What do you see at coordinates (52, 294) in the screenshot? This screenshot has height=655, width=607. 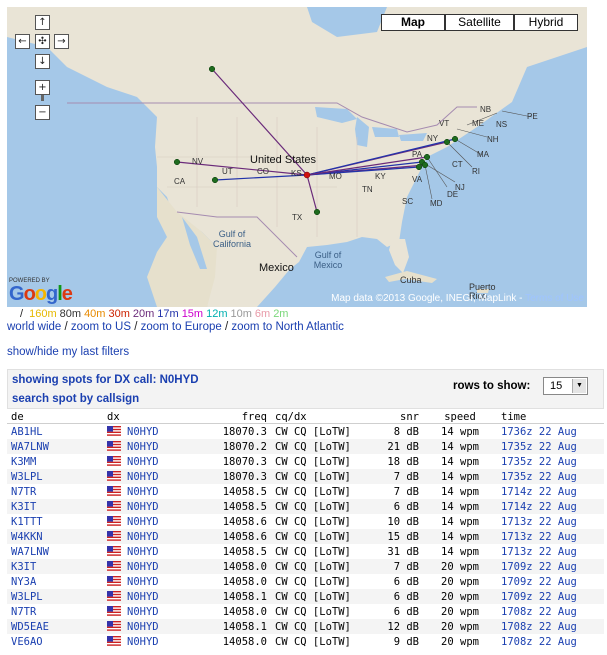 I see `logo-letter: g` at bounding box center [52, 294].